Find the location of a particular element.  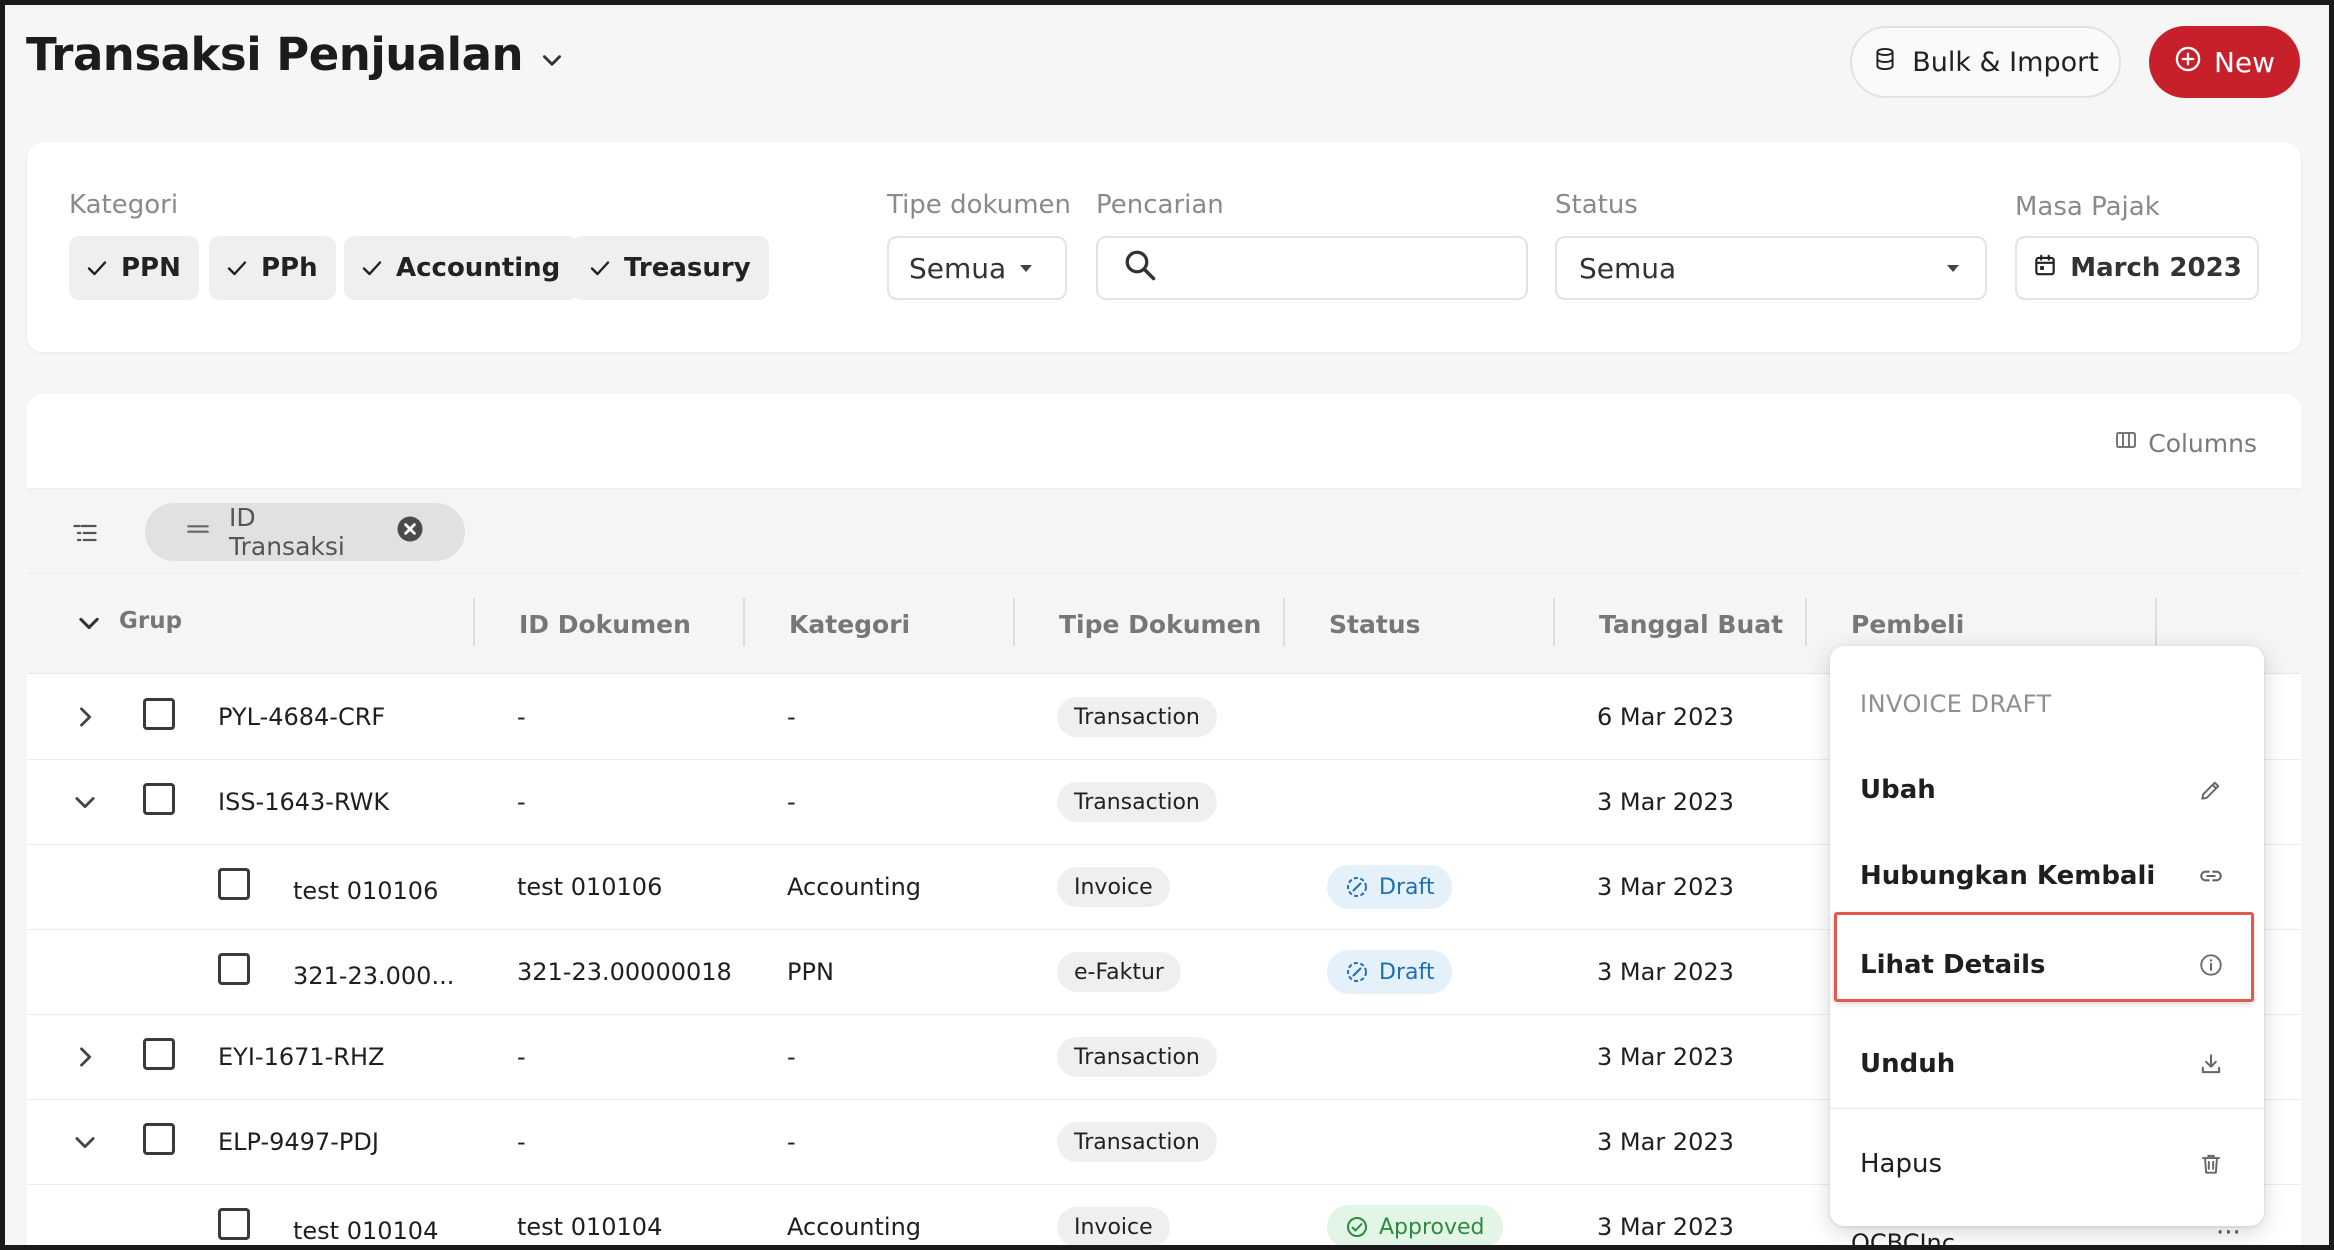

header-grup: Grup is located at coordinates (150, 621).